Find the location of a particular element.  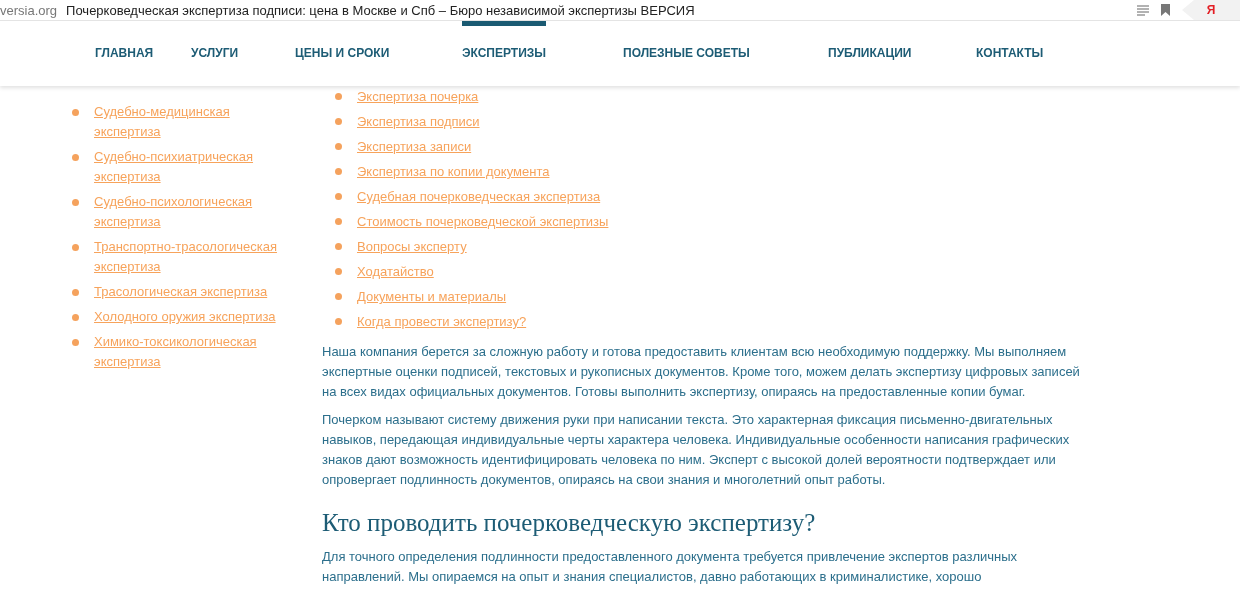

article-link: Судебная почерковедческая экспертиза is located at coordinates (479, 196).